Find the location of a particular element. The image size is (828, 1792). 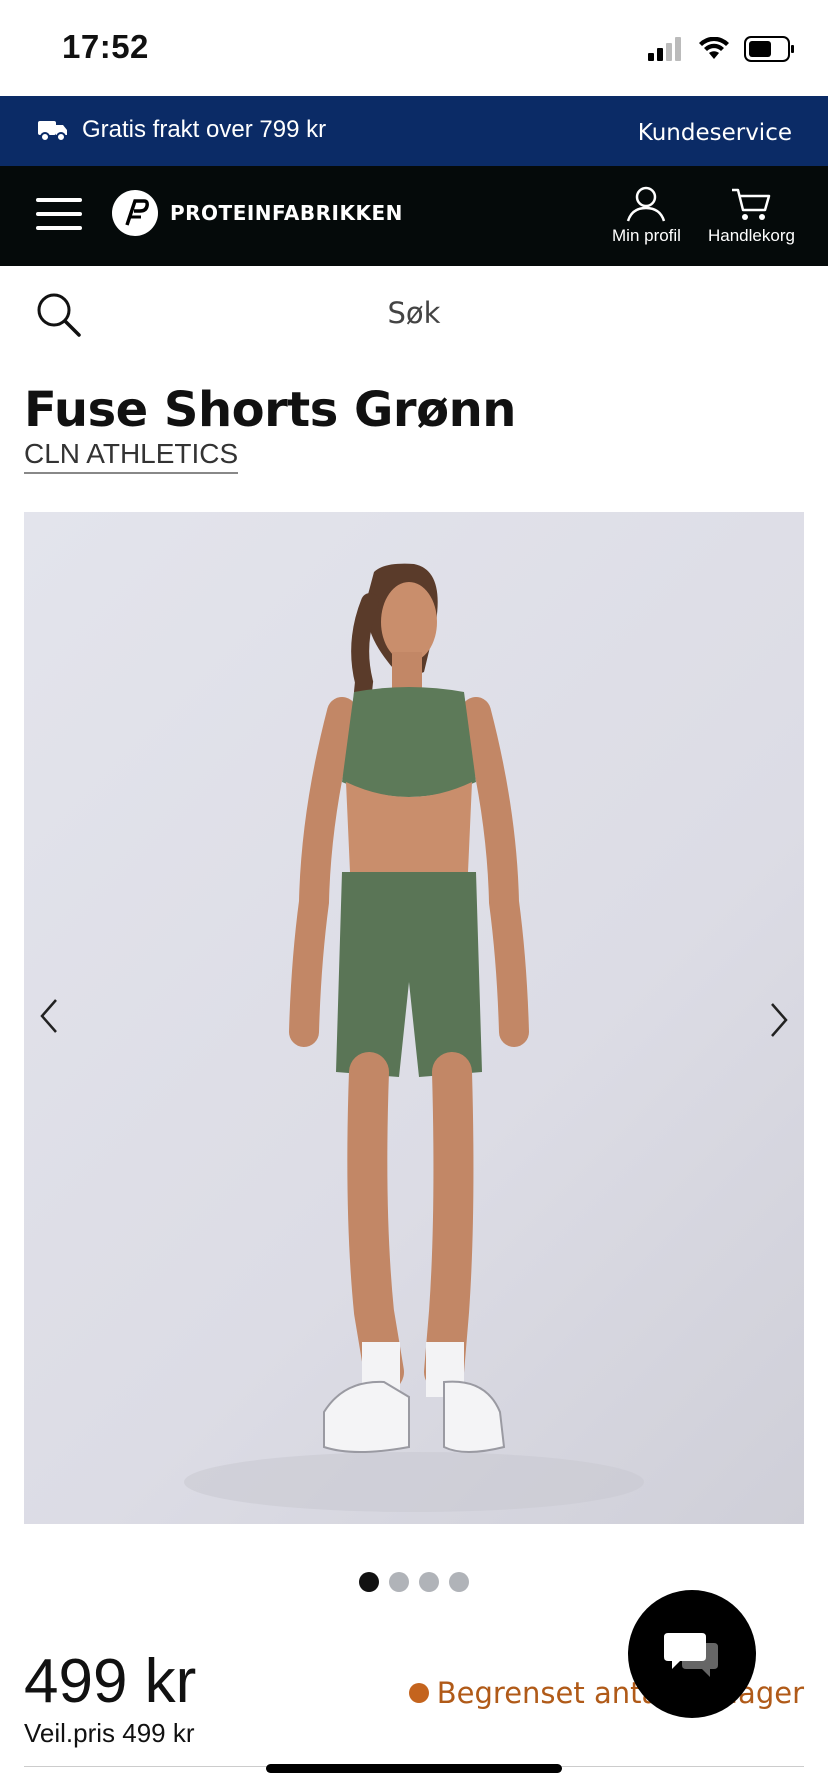

product-brand-link: CLN ATHLETICS is located at coordinates (131, 456).